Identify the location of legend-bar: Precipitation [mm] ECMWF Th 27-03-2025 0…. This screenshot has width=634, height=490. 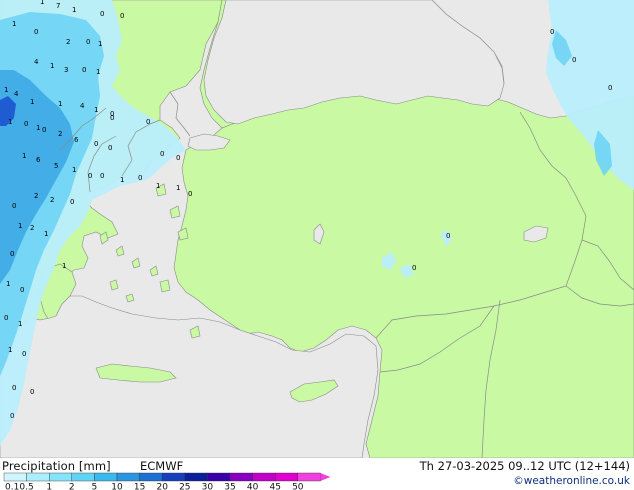
(317, 474).